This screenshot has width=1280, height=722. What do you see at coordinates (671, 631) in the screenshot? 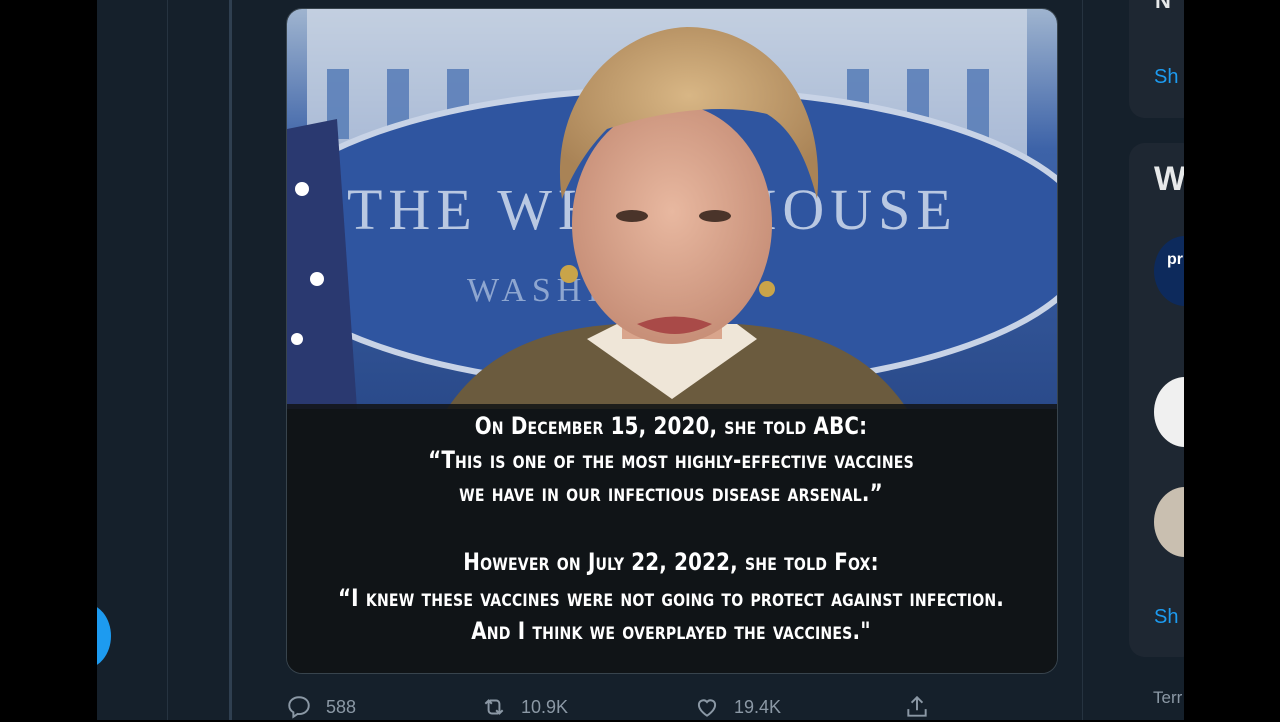
I see `caption-line-6: And I think we overplayed the vaccines."` at bounding box center [671, 631].